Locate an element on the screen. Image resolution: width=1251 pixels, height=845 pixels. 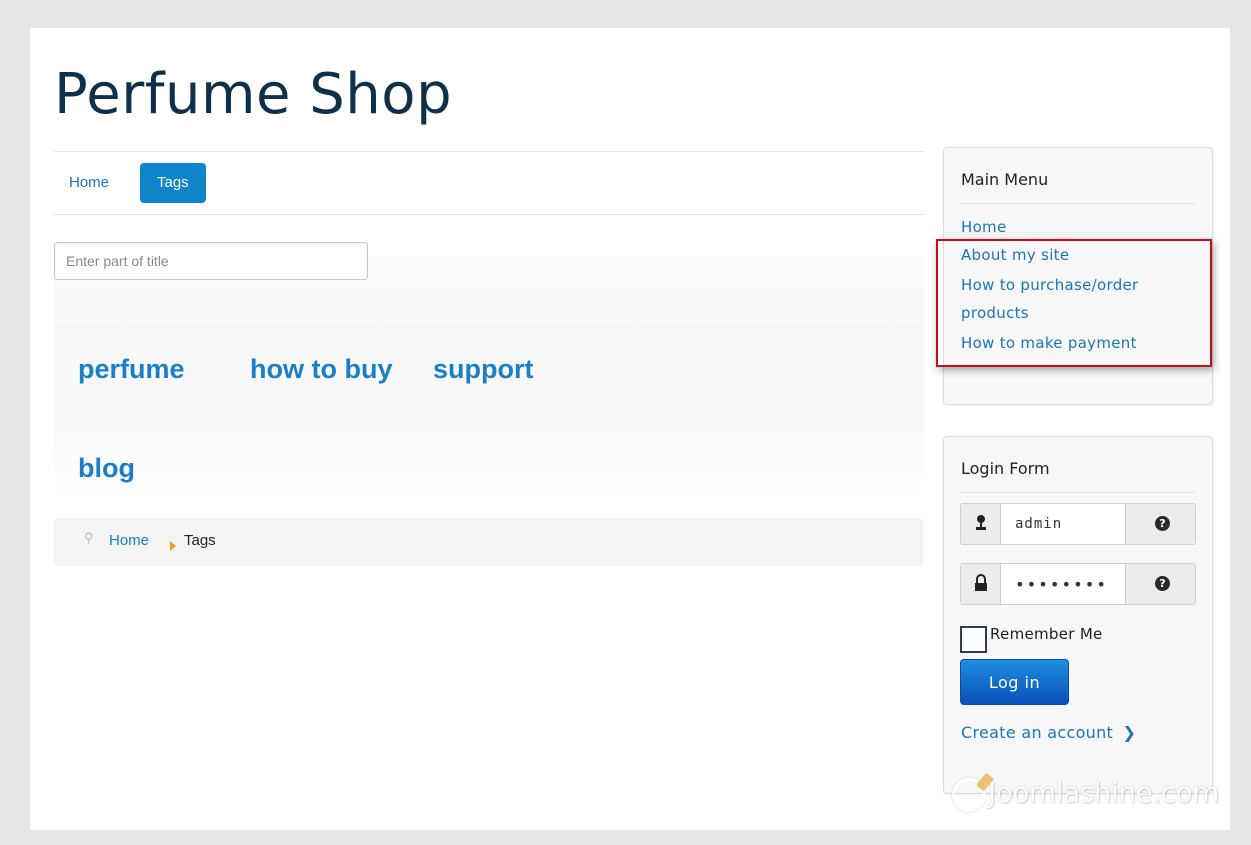
login-button: Log in is located at coordinates (1014, 682).